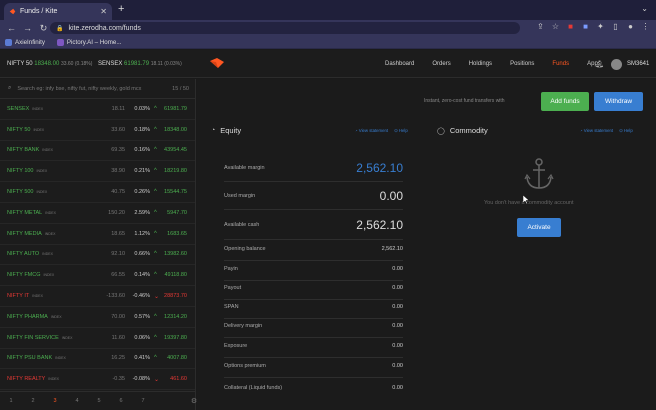 This screenshot has width=656, height=410. I want to click on instrument-percent: 0.57%, so click(142, 316).